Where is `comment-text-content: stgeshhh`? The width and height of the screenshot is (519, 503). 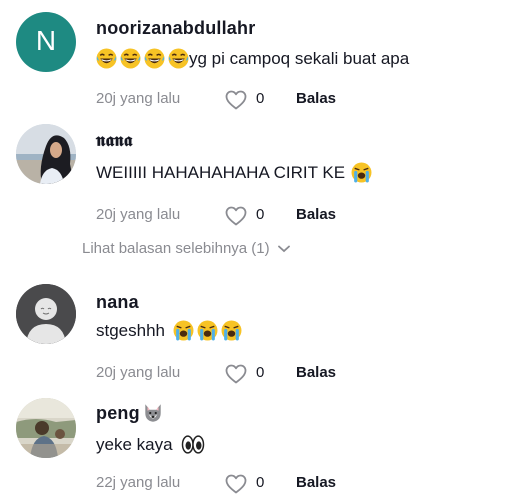
comment-text-content: stgeshhh is located at coordinates (130, 330).